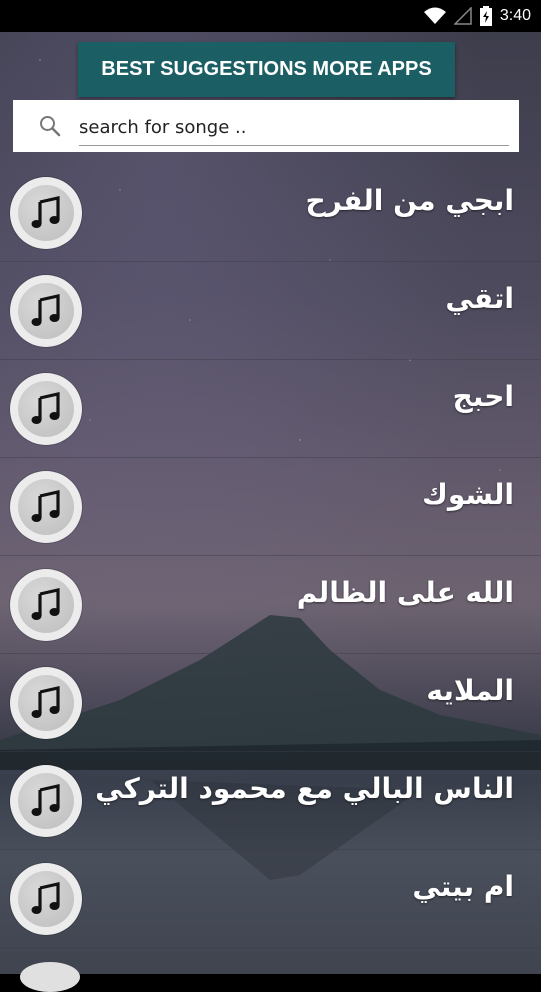 This screenshot has width=541, height=992. Describe the element at coordinates (270, 703) in the screenshot. I see `song-row: الملايه` at that location.